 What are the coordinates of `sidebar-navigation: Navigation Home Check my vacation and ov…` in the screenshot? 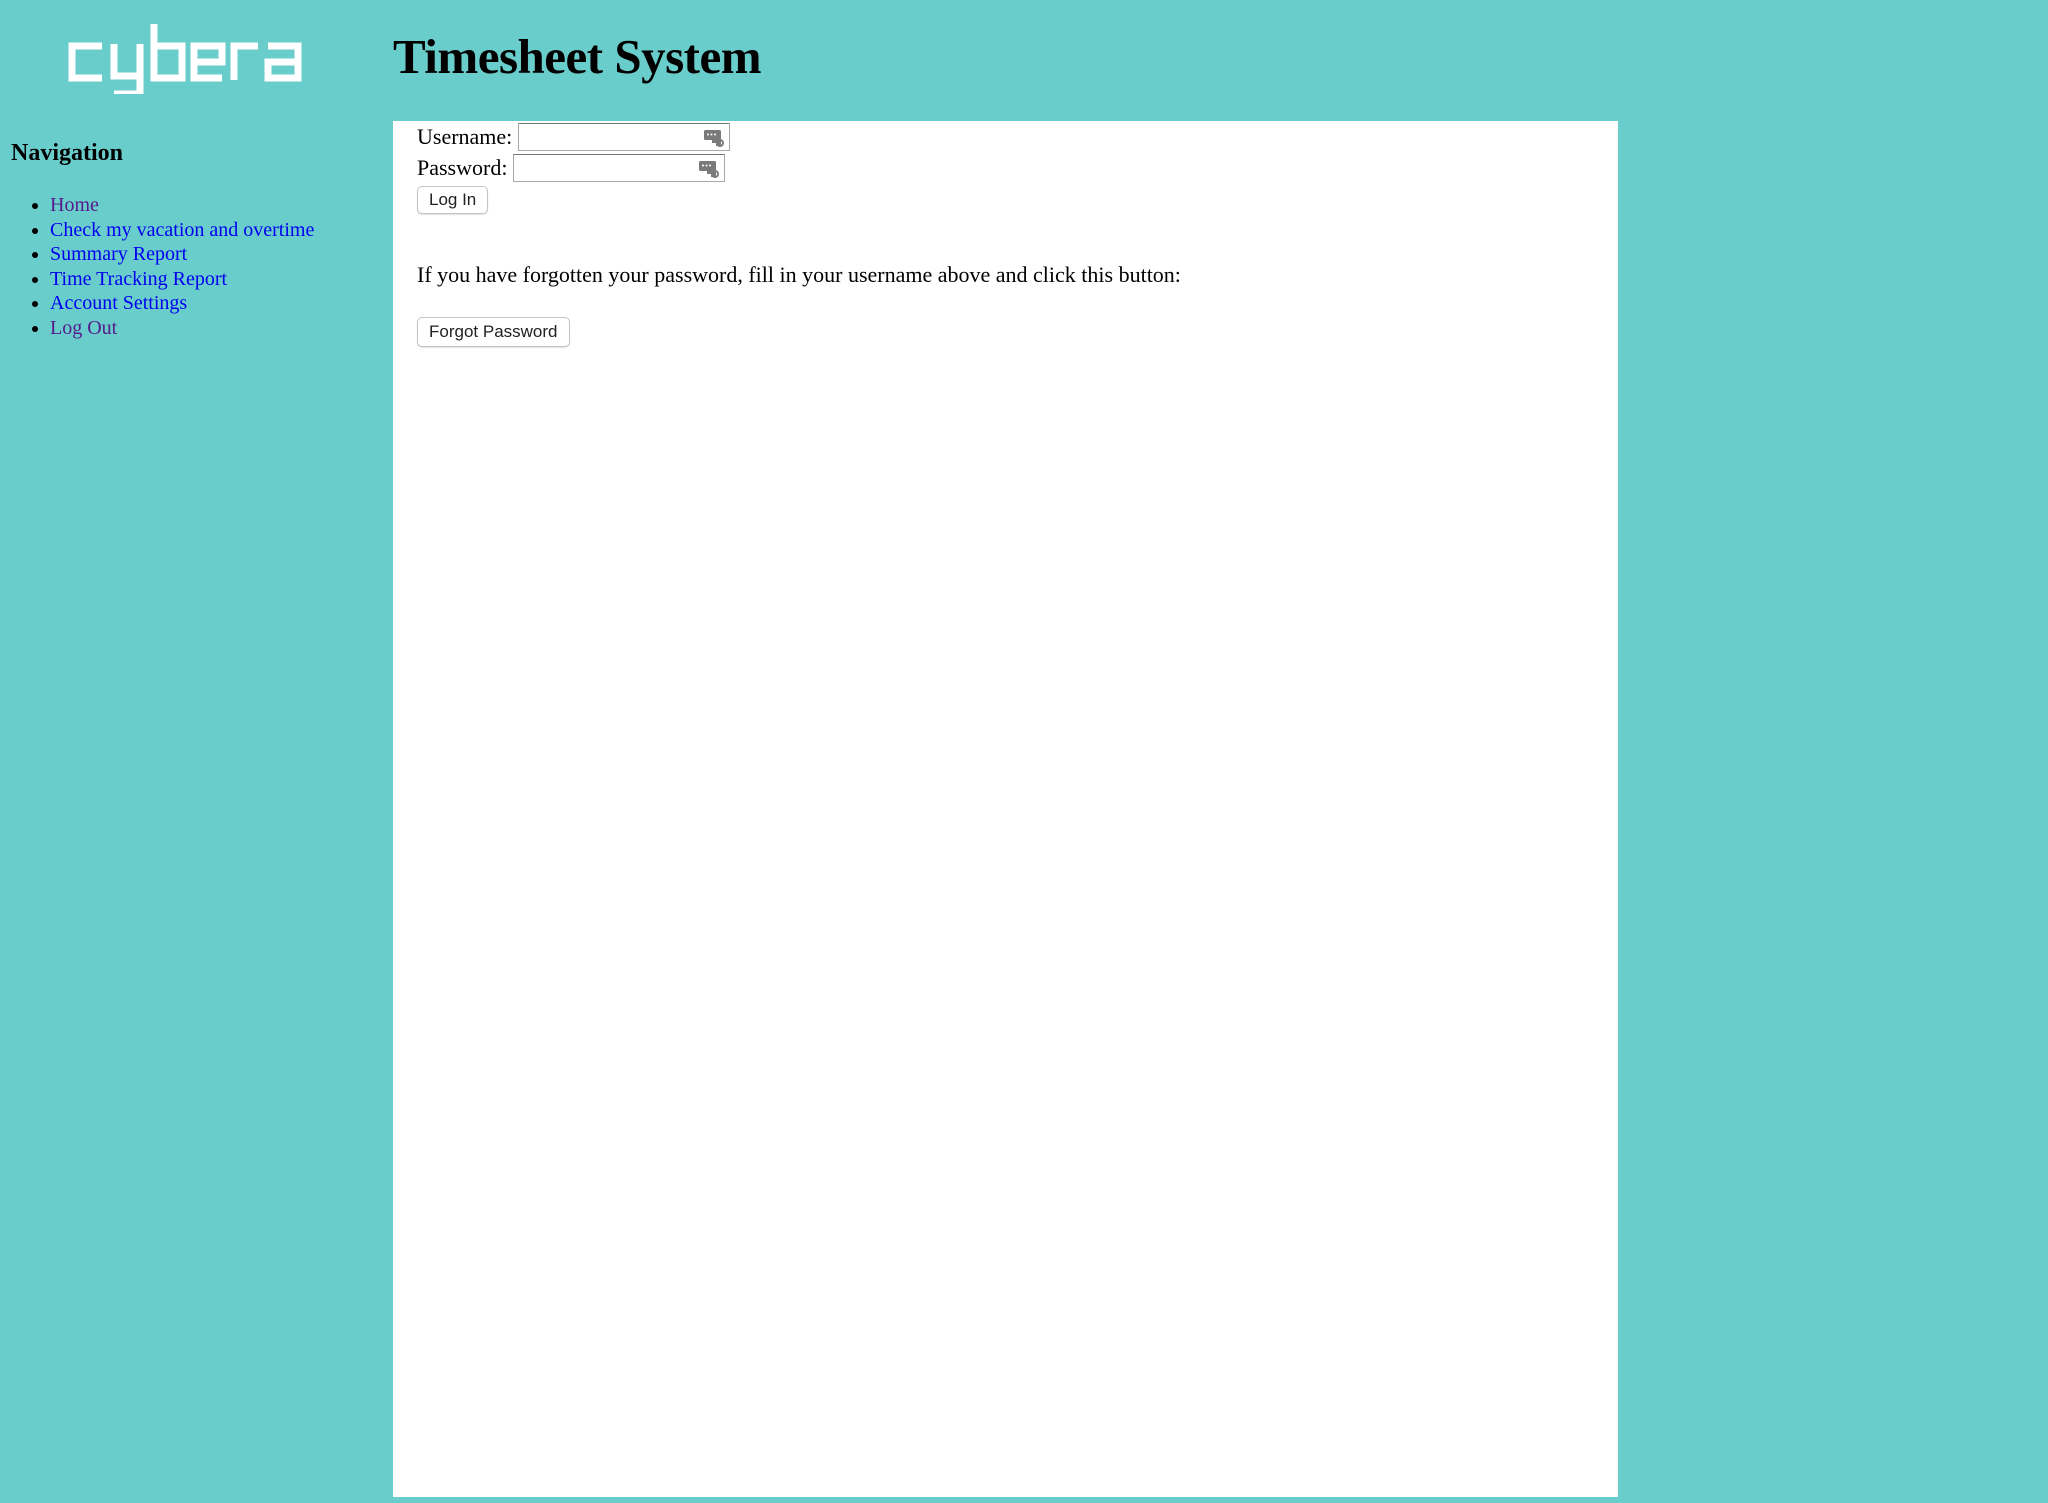 It's located at (196, 240).